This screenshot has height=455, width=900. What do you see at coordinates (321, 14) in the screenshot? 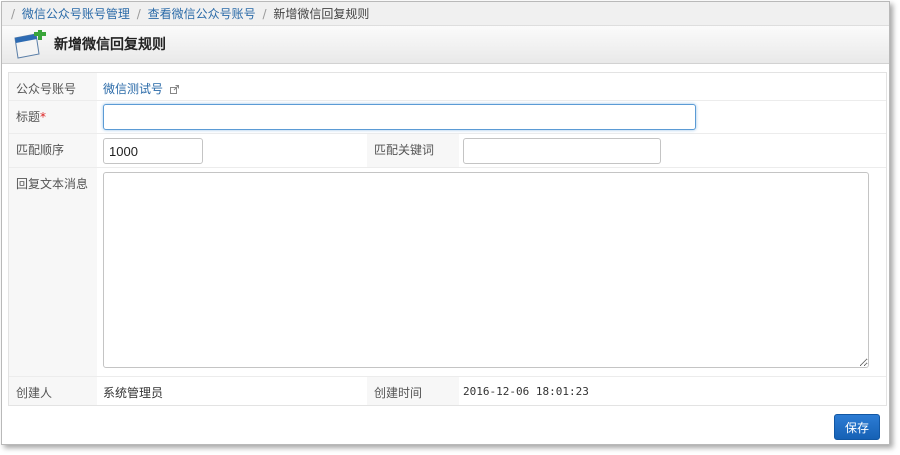
I see `breadcrumb-item-current: 新增微信回复规则` at bounding box center [321, 14].